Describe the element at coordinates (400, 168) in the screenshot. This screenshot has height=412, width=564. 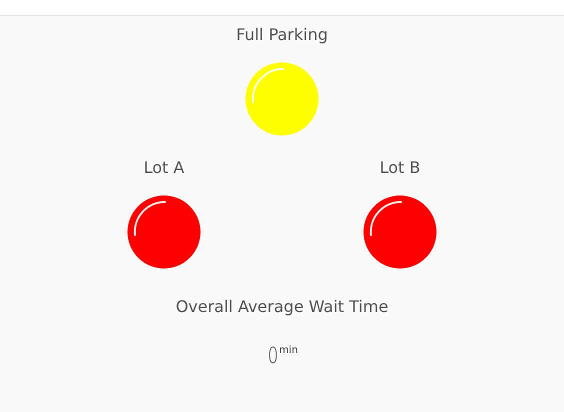
I see `light-label: Lot B` at that location.